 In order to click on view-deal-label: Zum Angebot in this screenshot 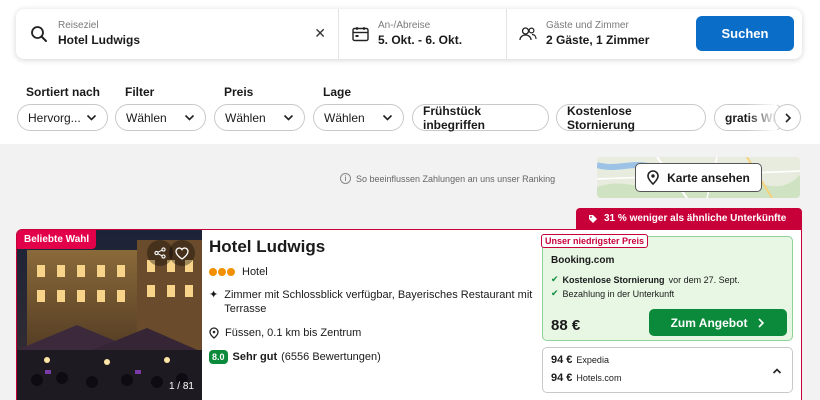, I will do `click(709, 322)`.